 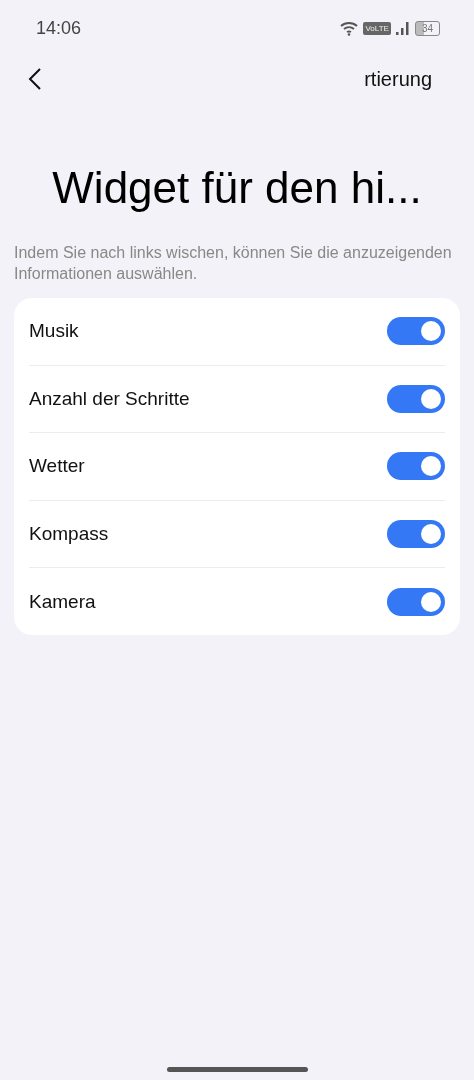 What do you see at coordinates (35, 79) in the screenshot?
I see `back-icon` at bounding box center [35, 79].